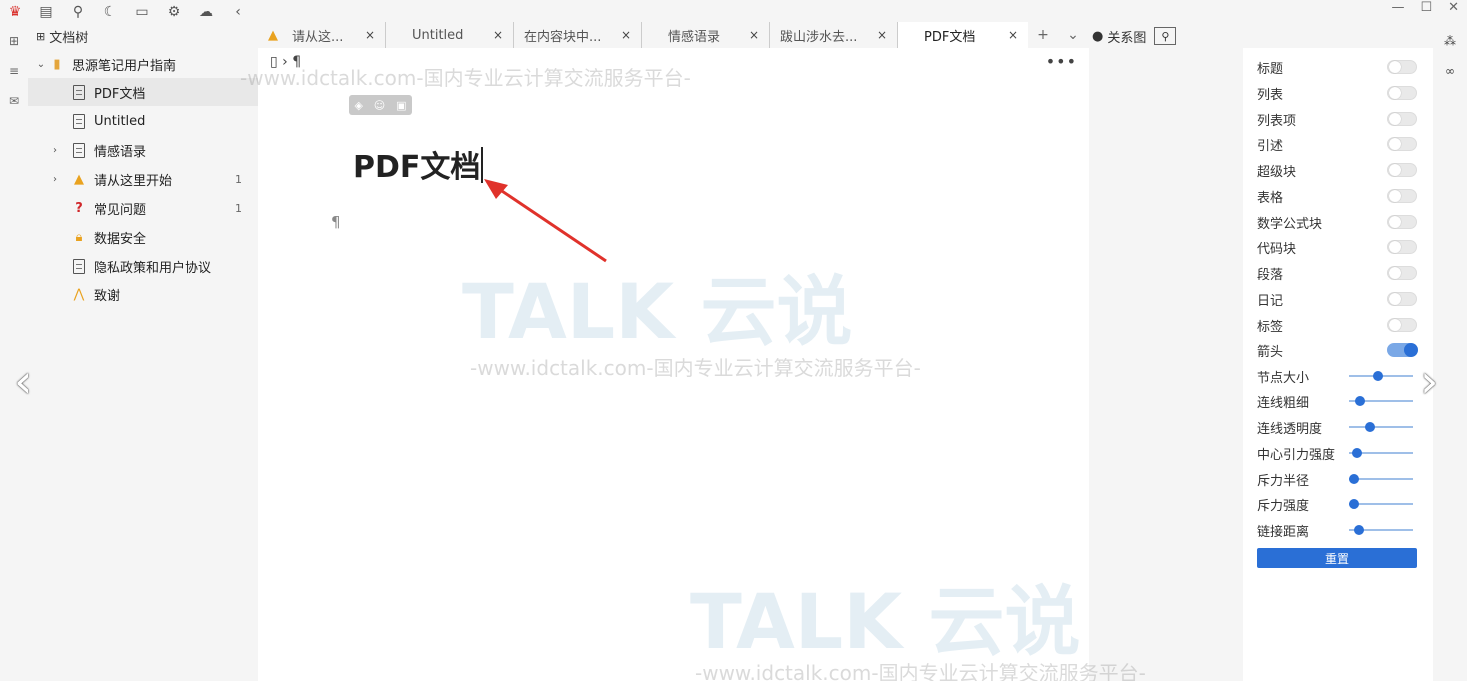 Image resolution: width=1467 pixels, height=681 pixels. I want to click on emoji-icon: ☺, so click(379, 105).